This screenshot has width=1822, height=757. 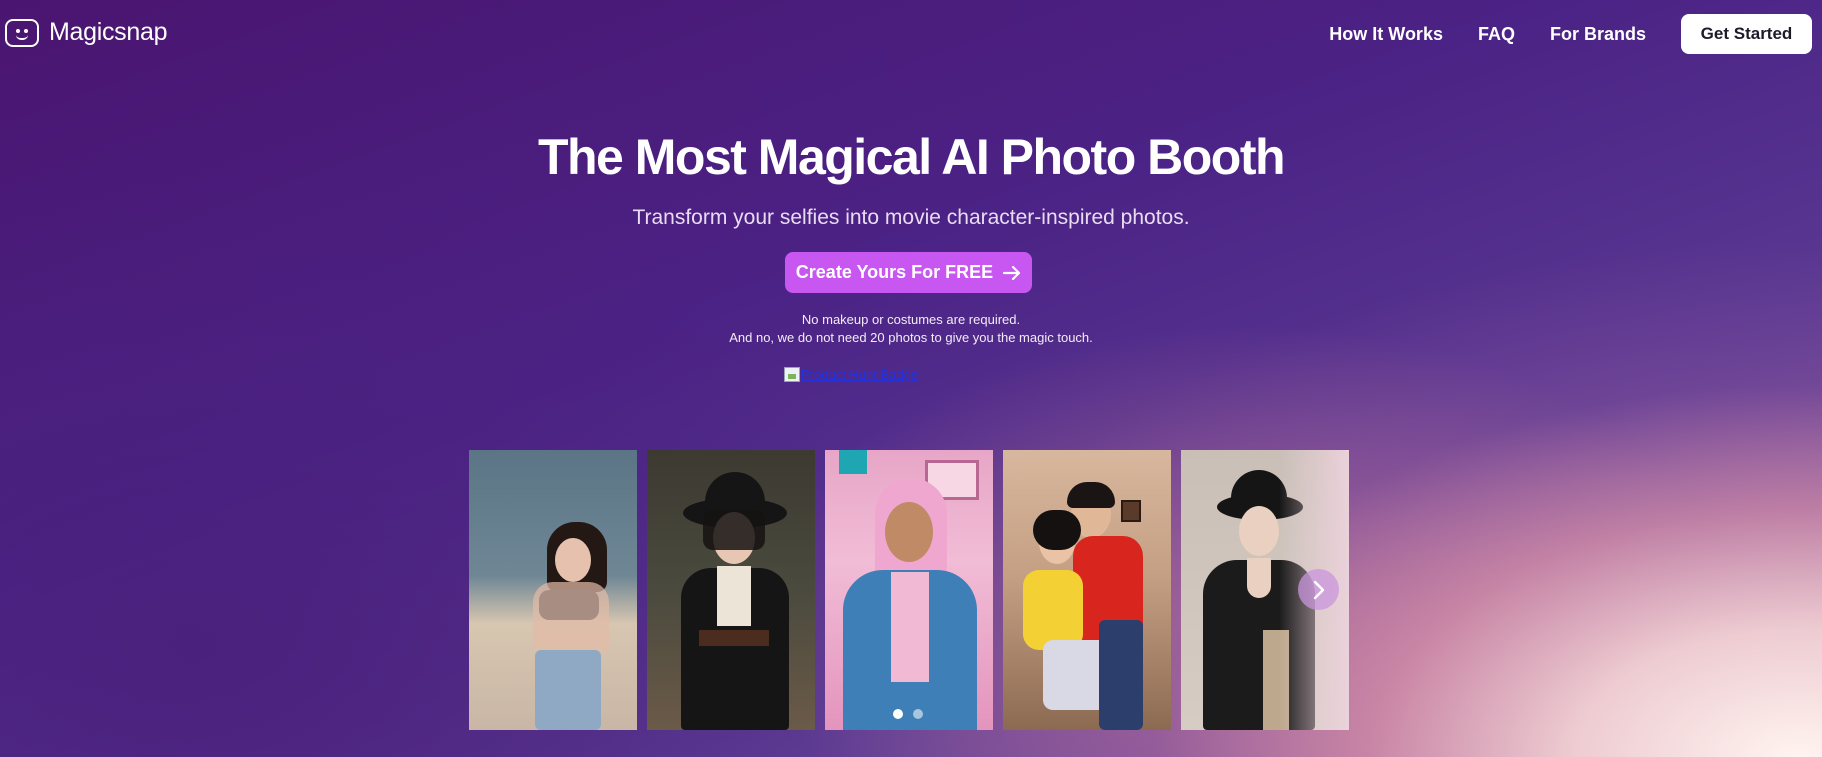 I want to click on nav-faq: FAQ, so click(x=1496, y=34).